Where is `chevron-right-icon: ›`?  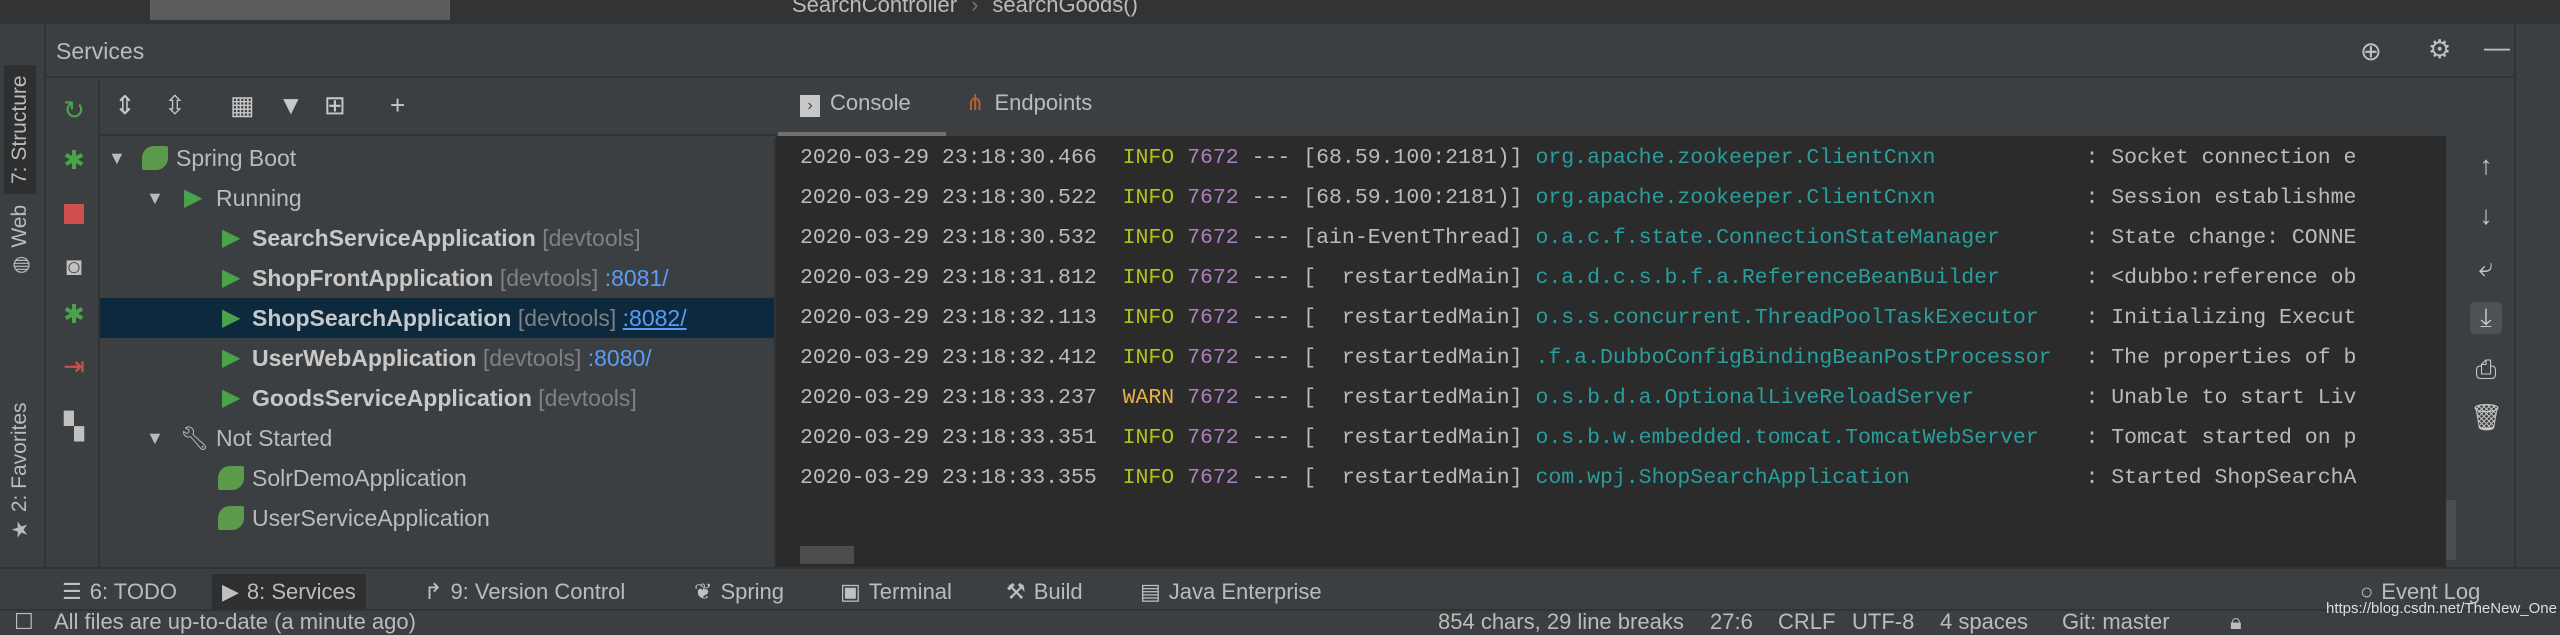 chevron-right-icon: › is located at coordinates (975, 8).